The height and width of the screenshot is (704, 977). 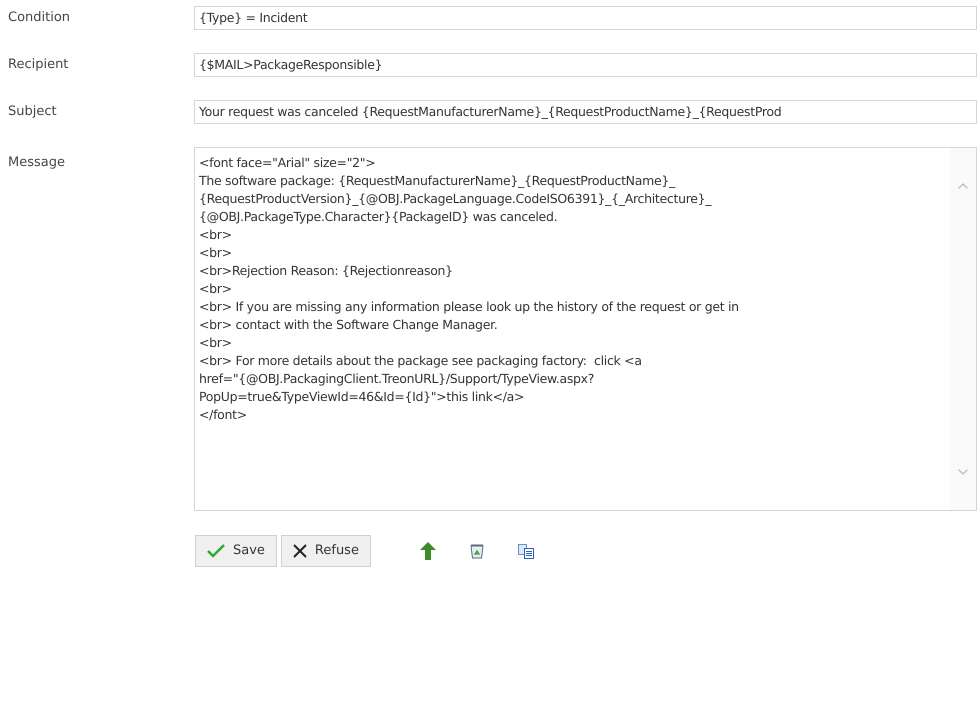 I want to click on text-field: {$MAIL>PackageResponsible}, so click(x=585, y=65).